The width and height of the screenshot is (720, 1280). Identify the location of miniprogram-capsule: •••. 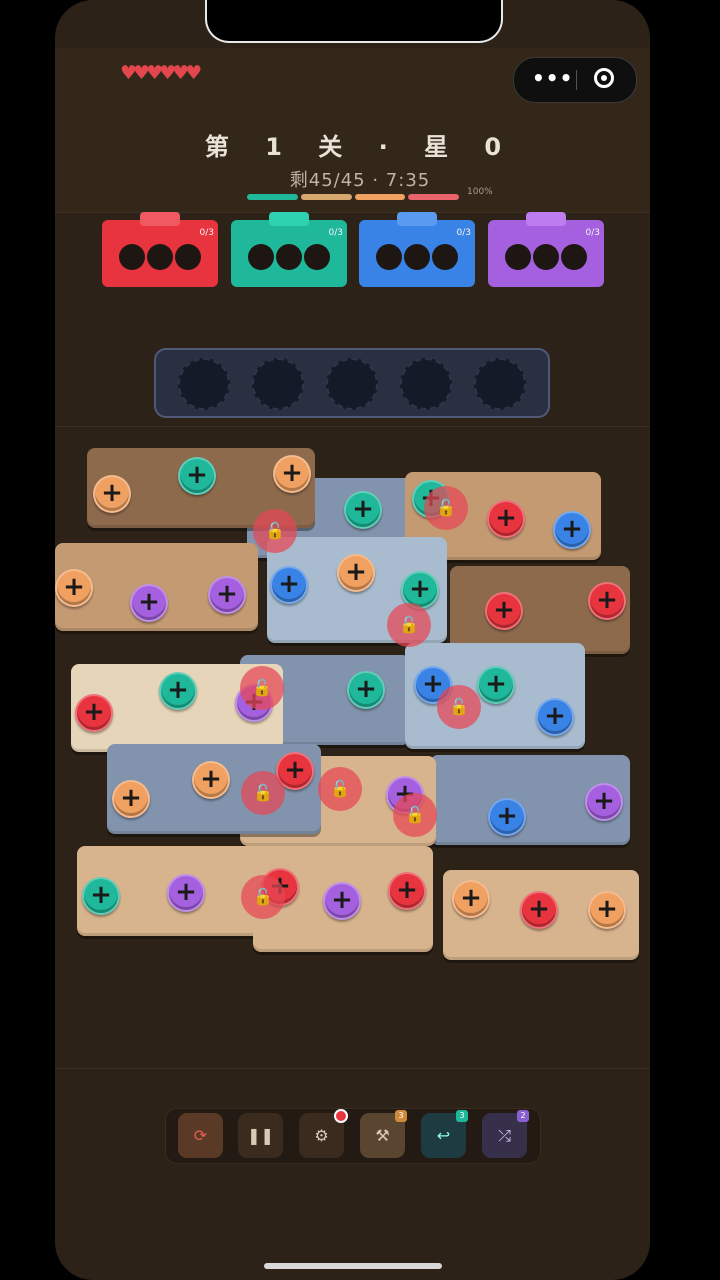
(575, 80).